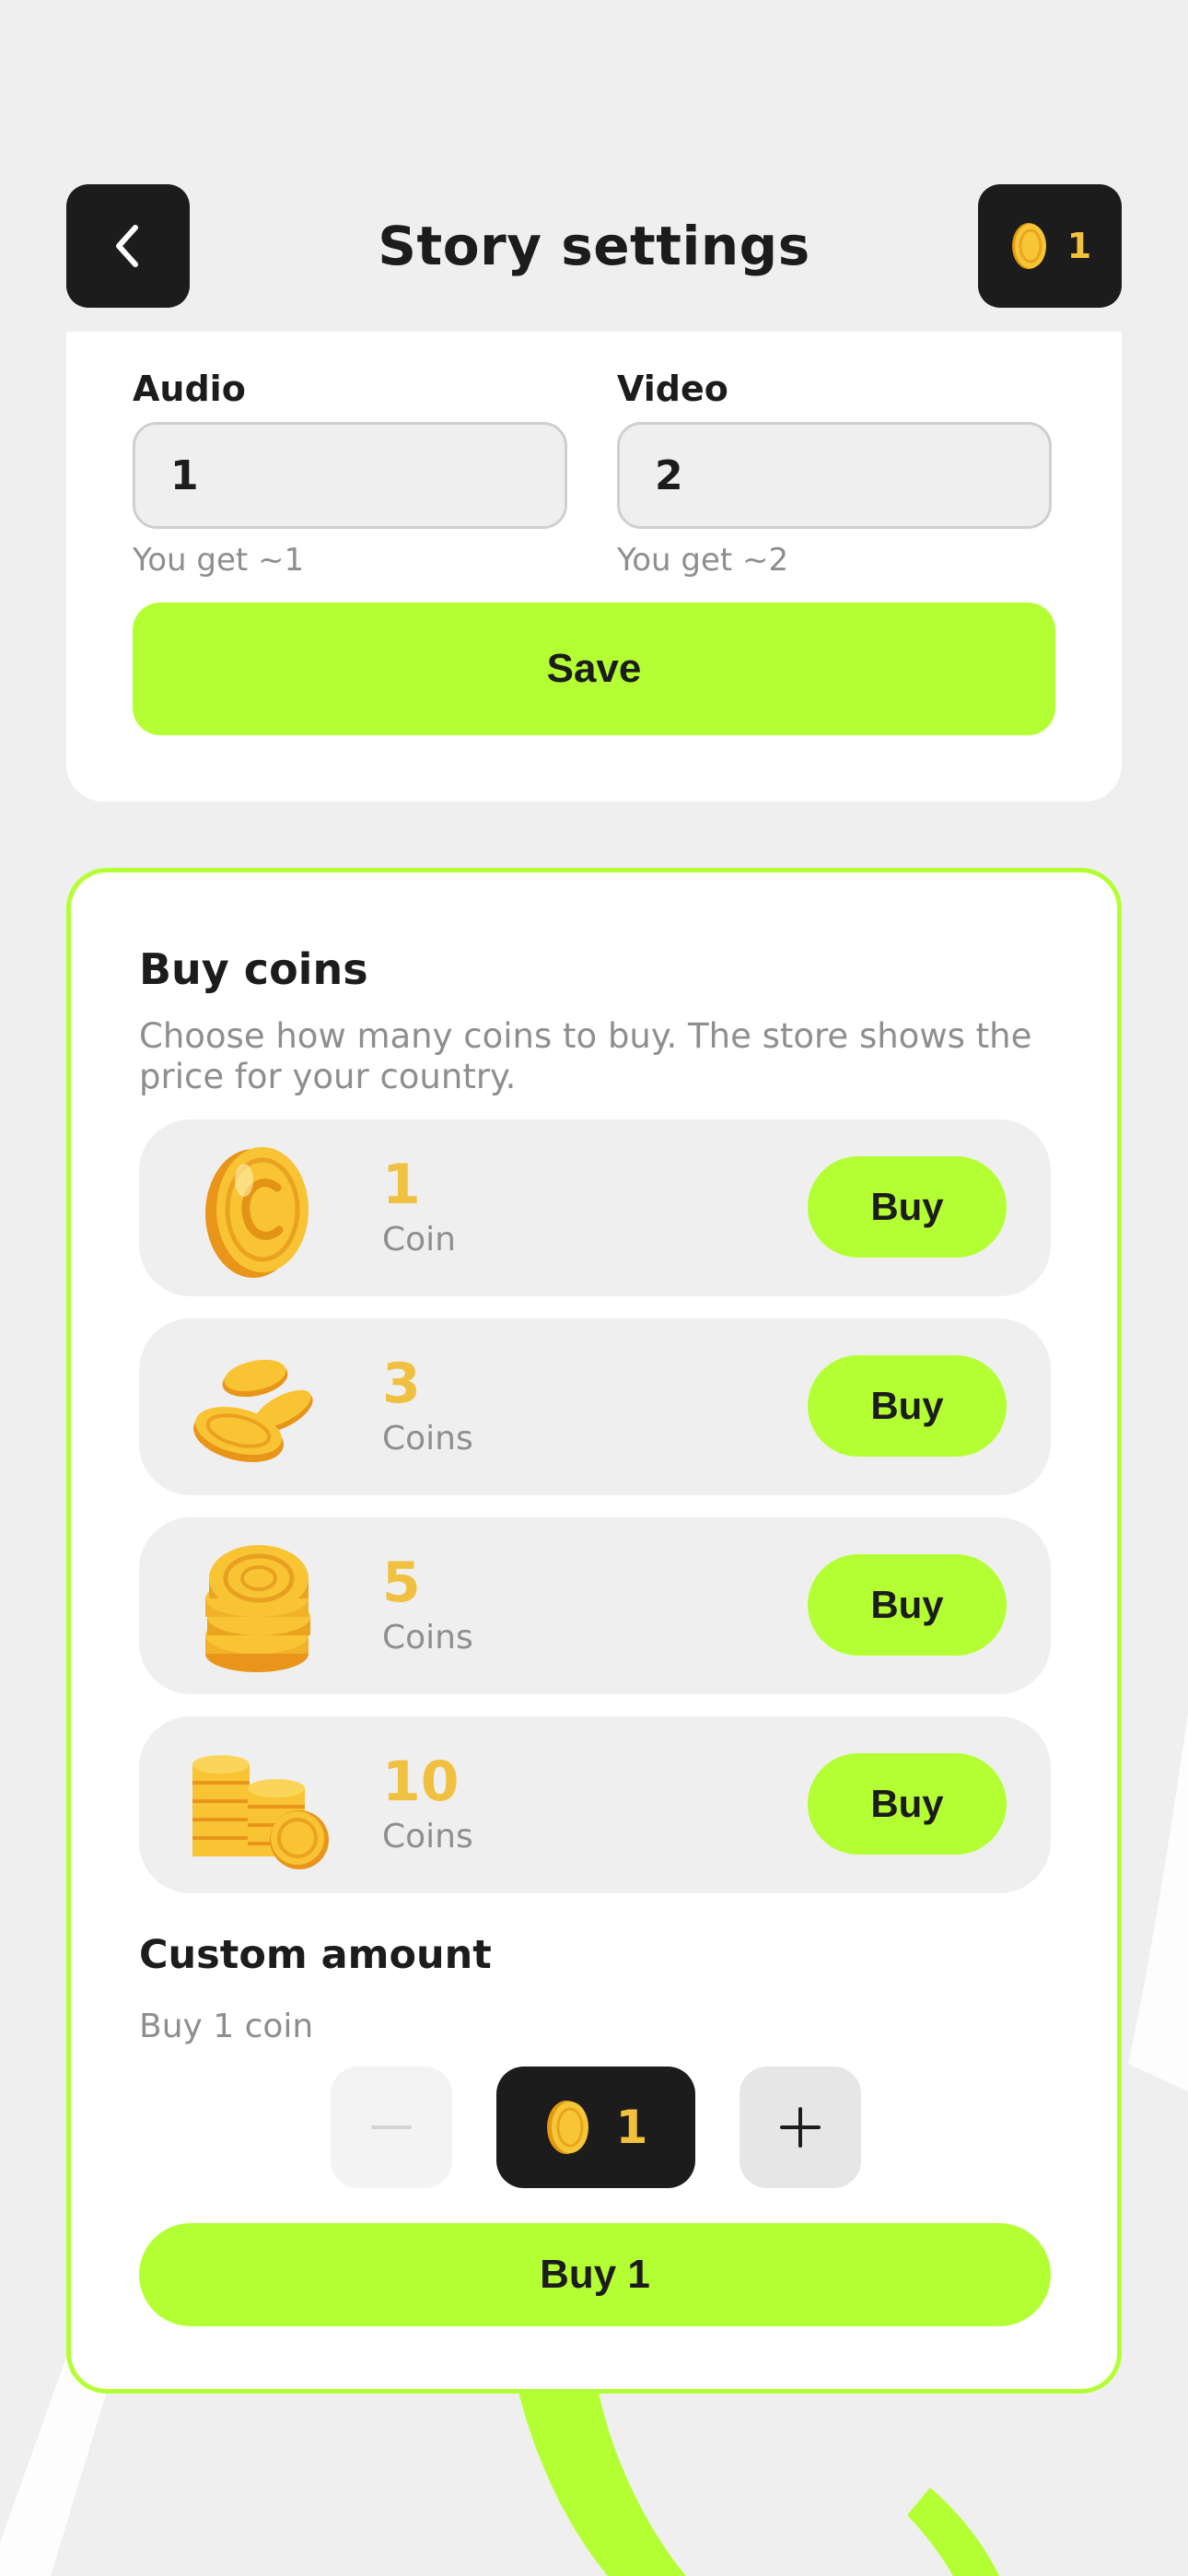 This screenshot has width=1188, height=2576. Describe the element at coordinates (189, 389) in the screenshot. I see `audio-label: Audio` at that location.